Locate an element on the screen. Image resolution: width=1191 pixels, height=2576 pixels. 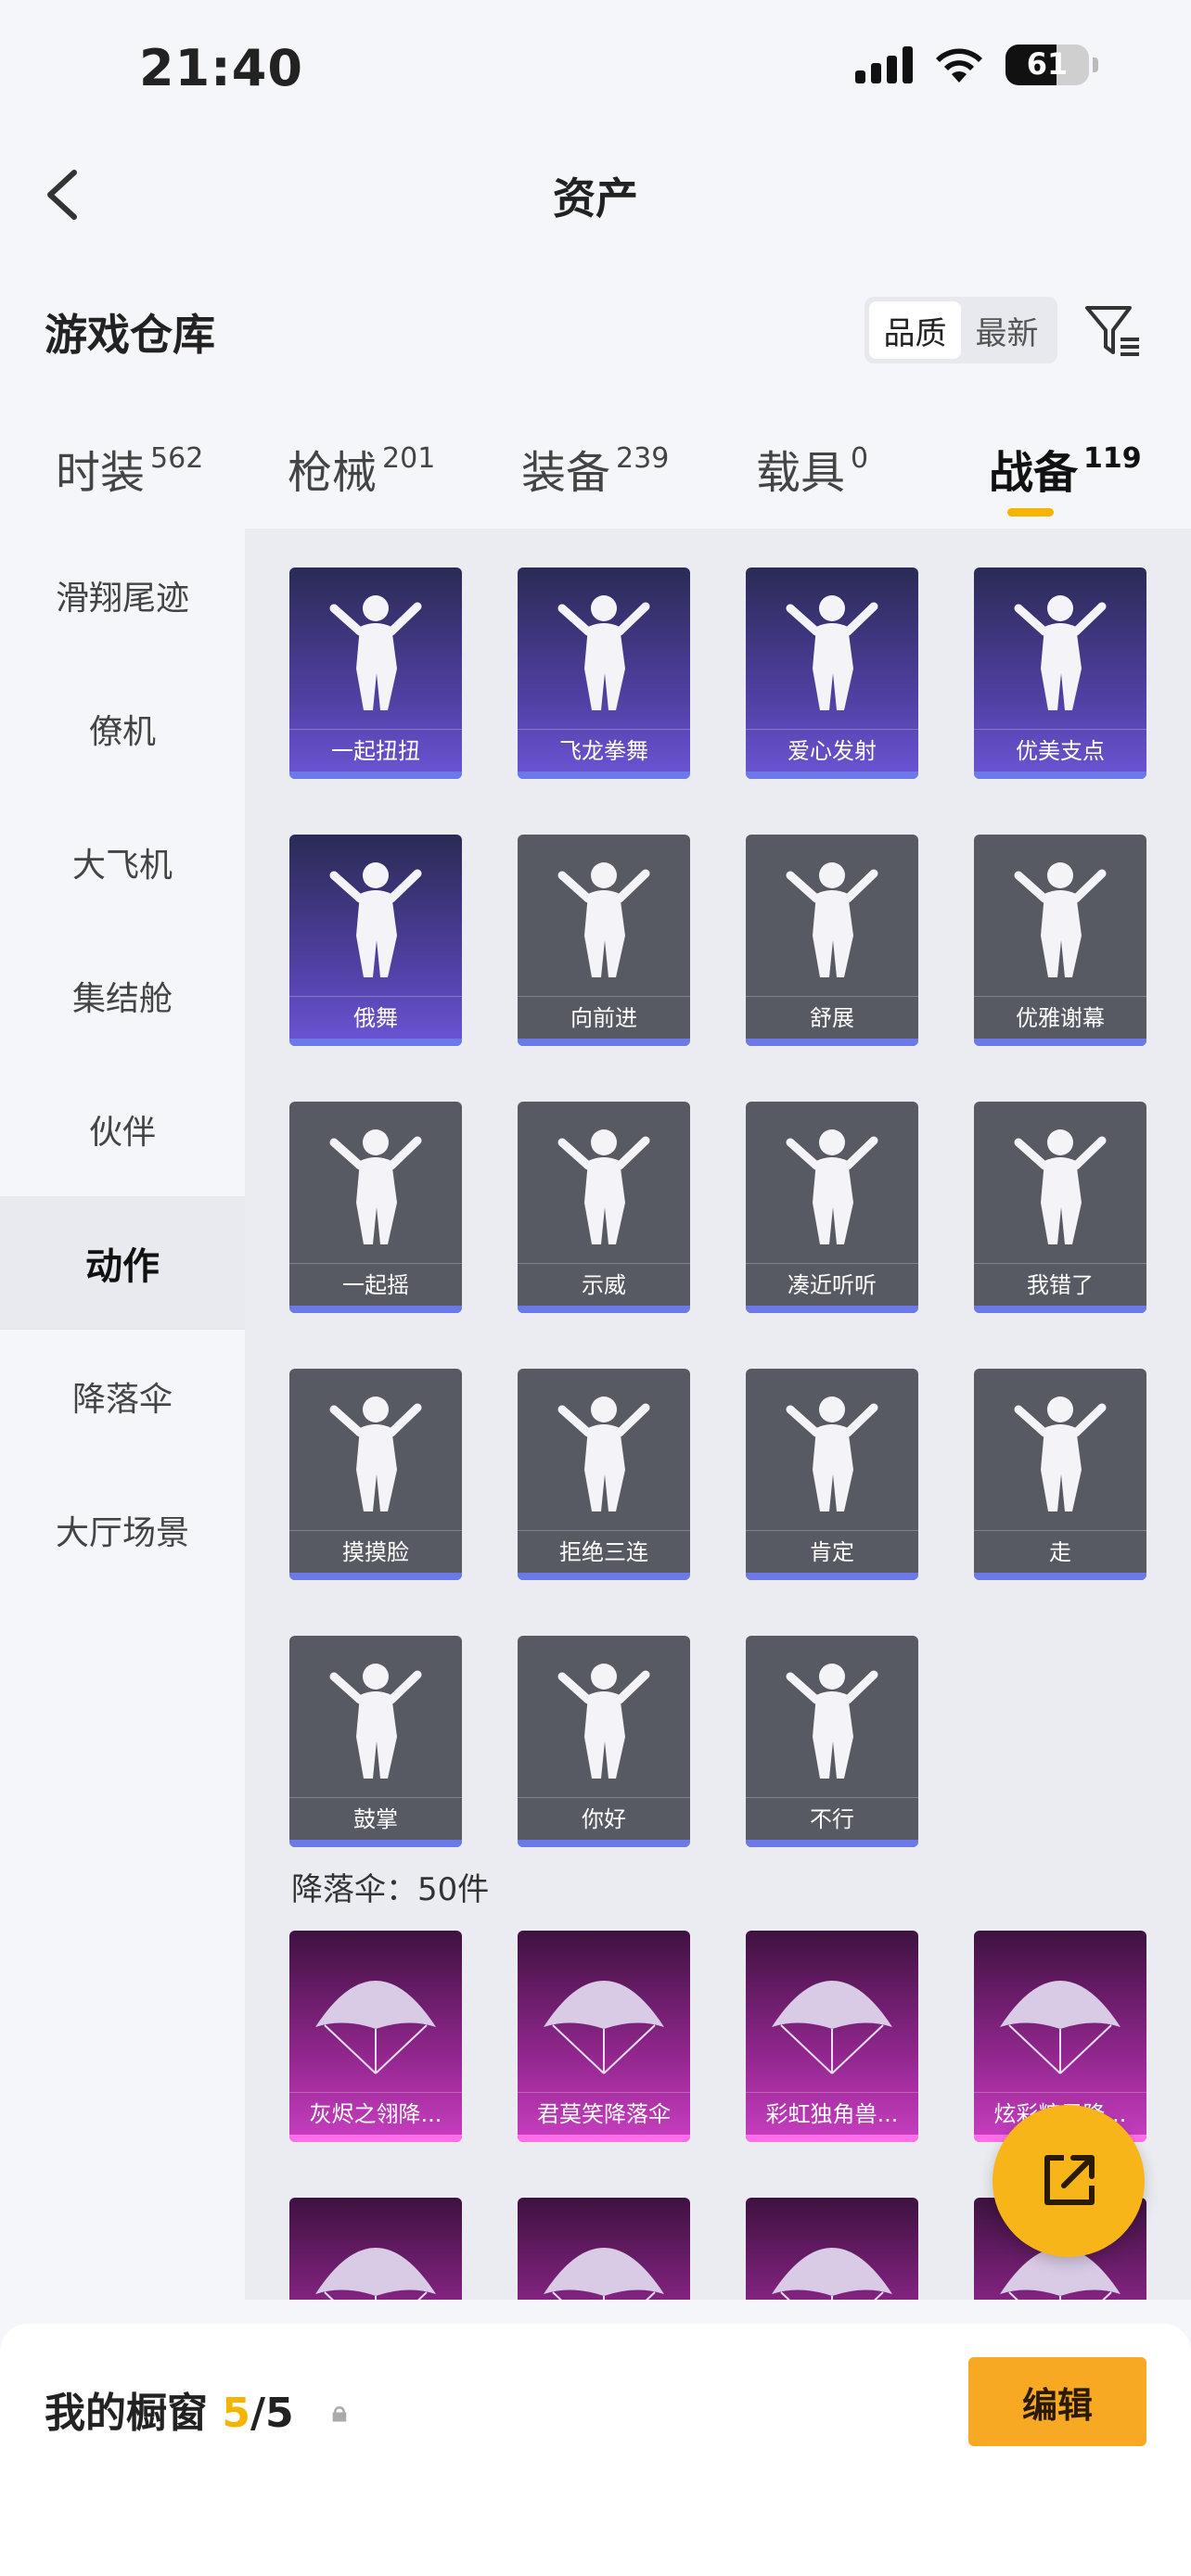
external-link-icon is located at coordinates (1069, 2180).